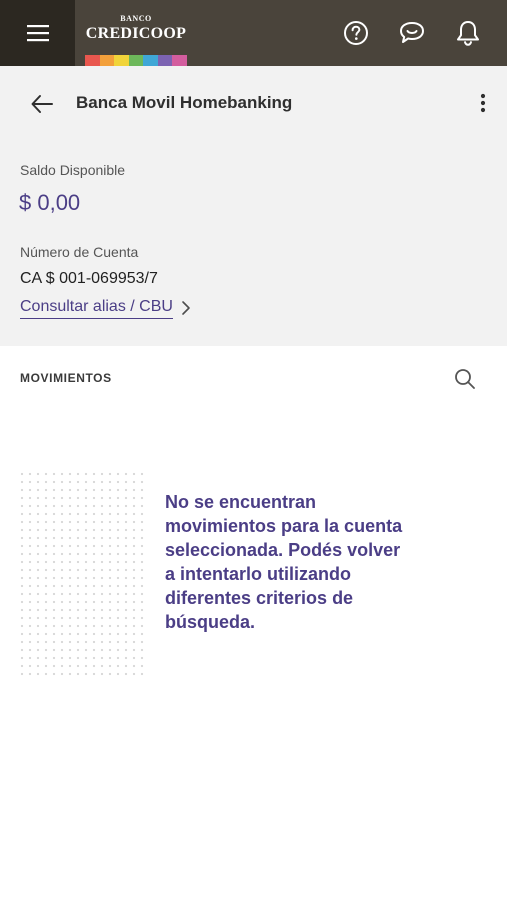 The height and width of the screenshot is (900, 507). Describe the element at coordinates (253, 33) in the screenshot. I see `top-app-bar: BANCO CREDICOOP` at that location.